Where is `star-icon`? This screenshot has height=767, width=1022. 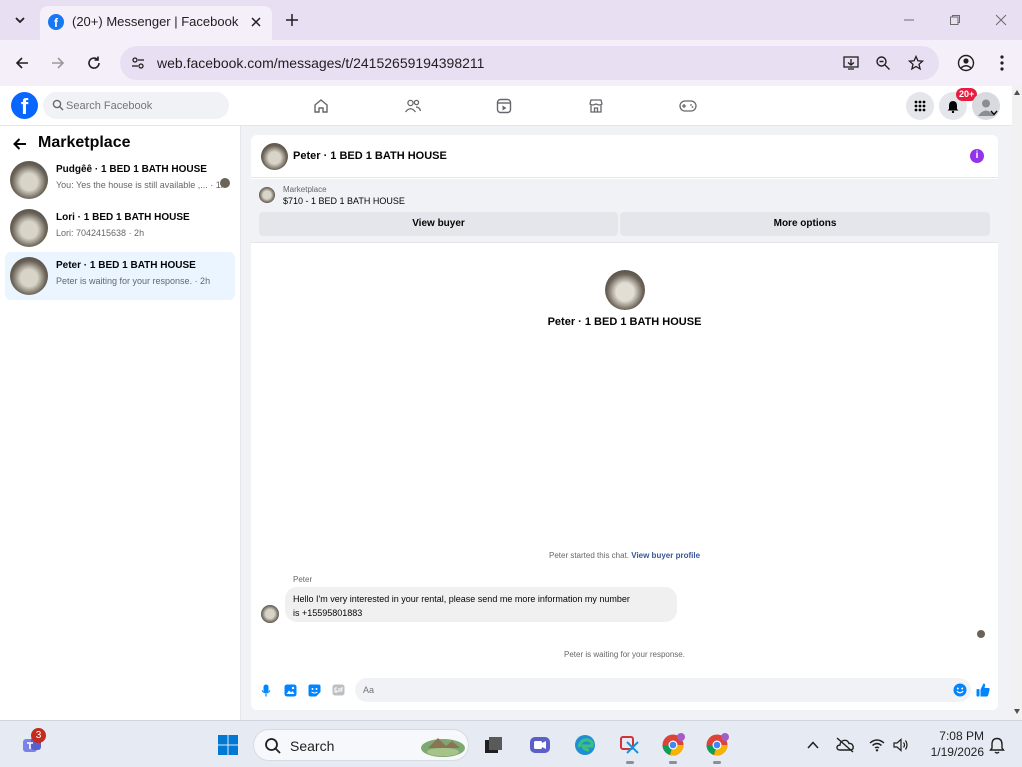
star-icon is located at coordinates (916, 63).